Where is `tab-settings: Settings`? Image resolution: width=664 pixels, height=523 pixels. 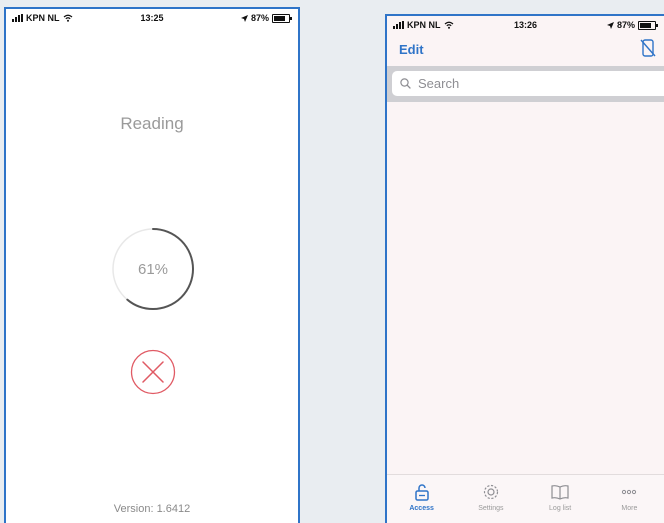 tab-settings: Settings is located at coordinates (490, 499).